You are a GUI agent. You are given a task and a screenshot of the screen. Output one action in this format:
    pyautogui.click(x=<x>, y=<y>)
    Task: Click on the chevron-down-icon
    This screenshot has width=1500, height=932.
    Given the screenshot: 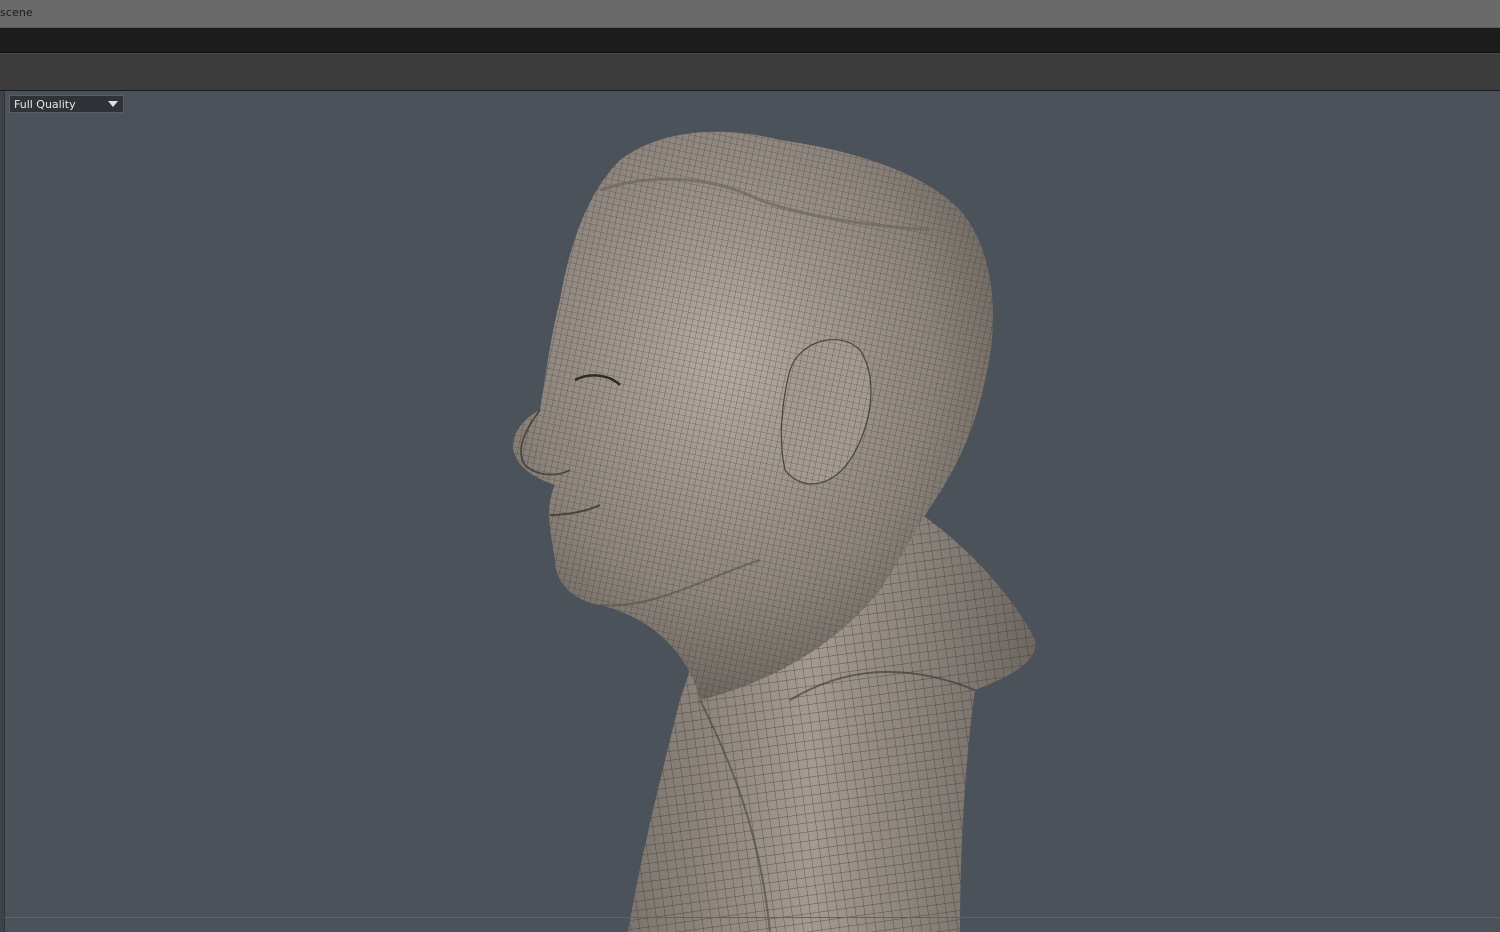 What is the action you would take?
    pyautogui.click(x=113, y=104)
    